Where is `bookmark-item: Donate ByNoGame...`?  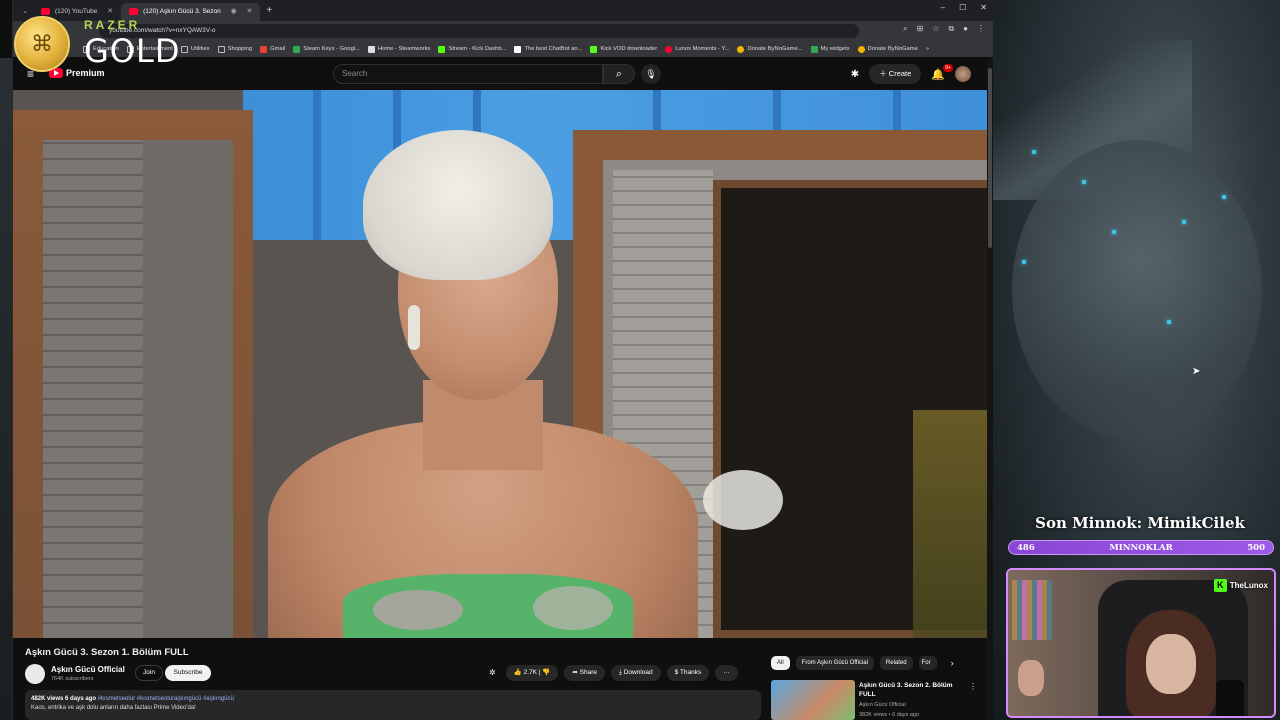
bookmark-item: Donate ByNoGame... is located at coordinates (770, 49).